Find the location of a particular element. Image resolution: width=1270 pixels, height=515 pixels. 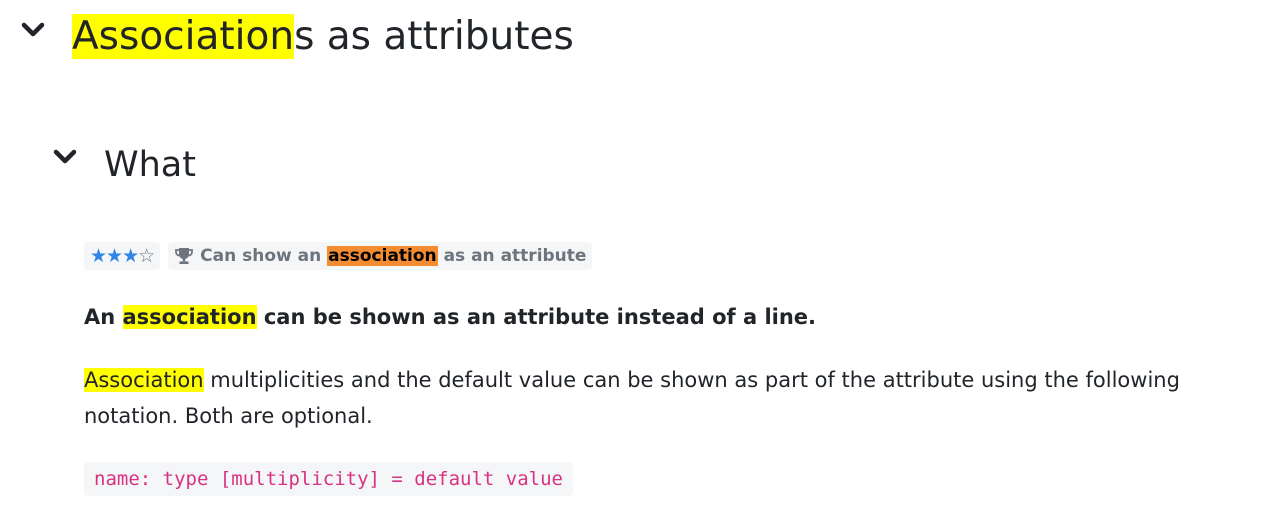

goal-suffix: as an attribute is located at coordinates (515, 256).